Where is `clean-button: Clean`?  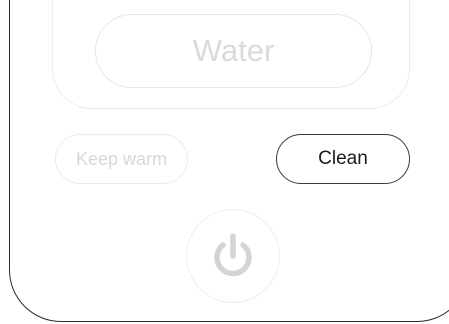 clean-button: Clean is located at coordinates (343, 159).